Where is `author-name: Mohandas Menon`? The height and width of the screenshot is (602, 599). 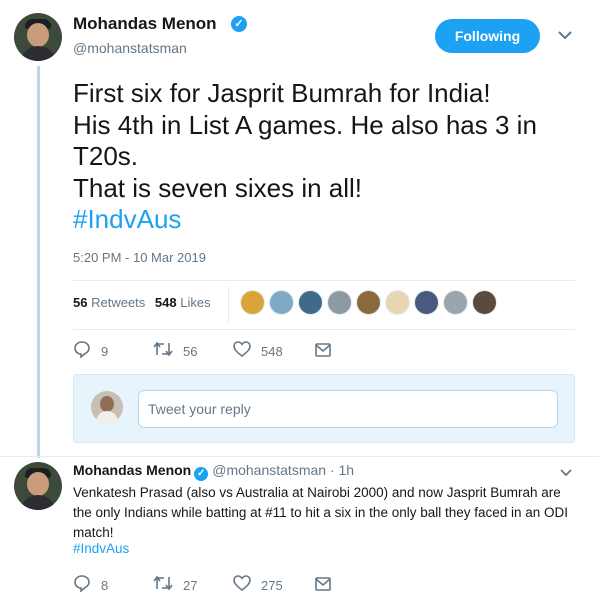 author-name: Mohandas Menon is located at coordinates (145, 24).